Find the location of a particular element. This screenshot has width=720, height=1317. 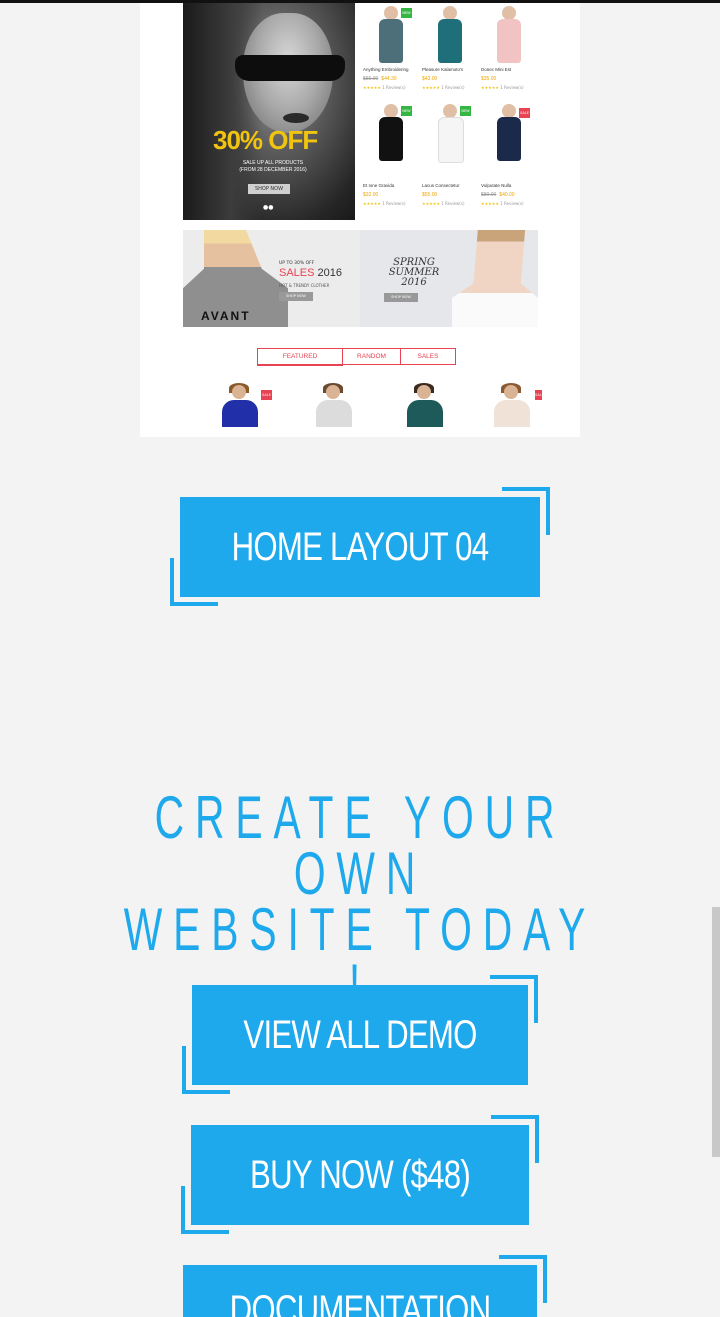

hero-model-sunglasses is located at coordinates (290, 68).